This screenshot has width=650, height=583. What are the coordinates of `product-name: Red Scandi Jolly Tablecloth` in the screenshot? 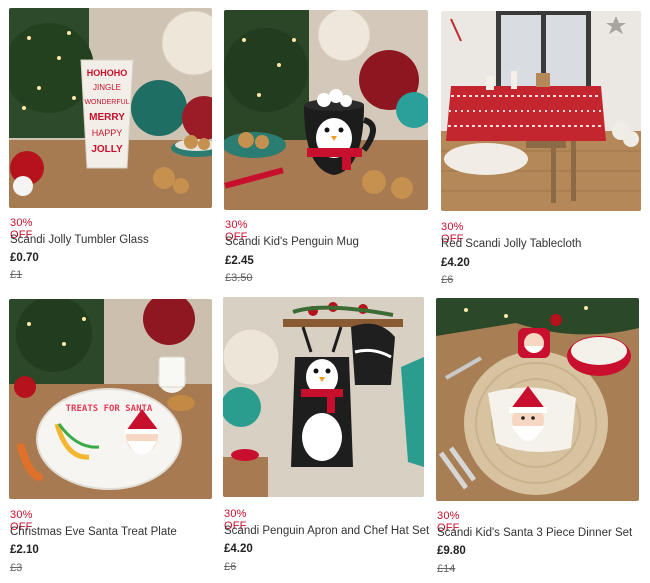 It's located at (511, 244).